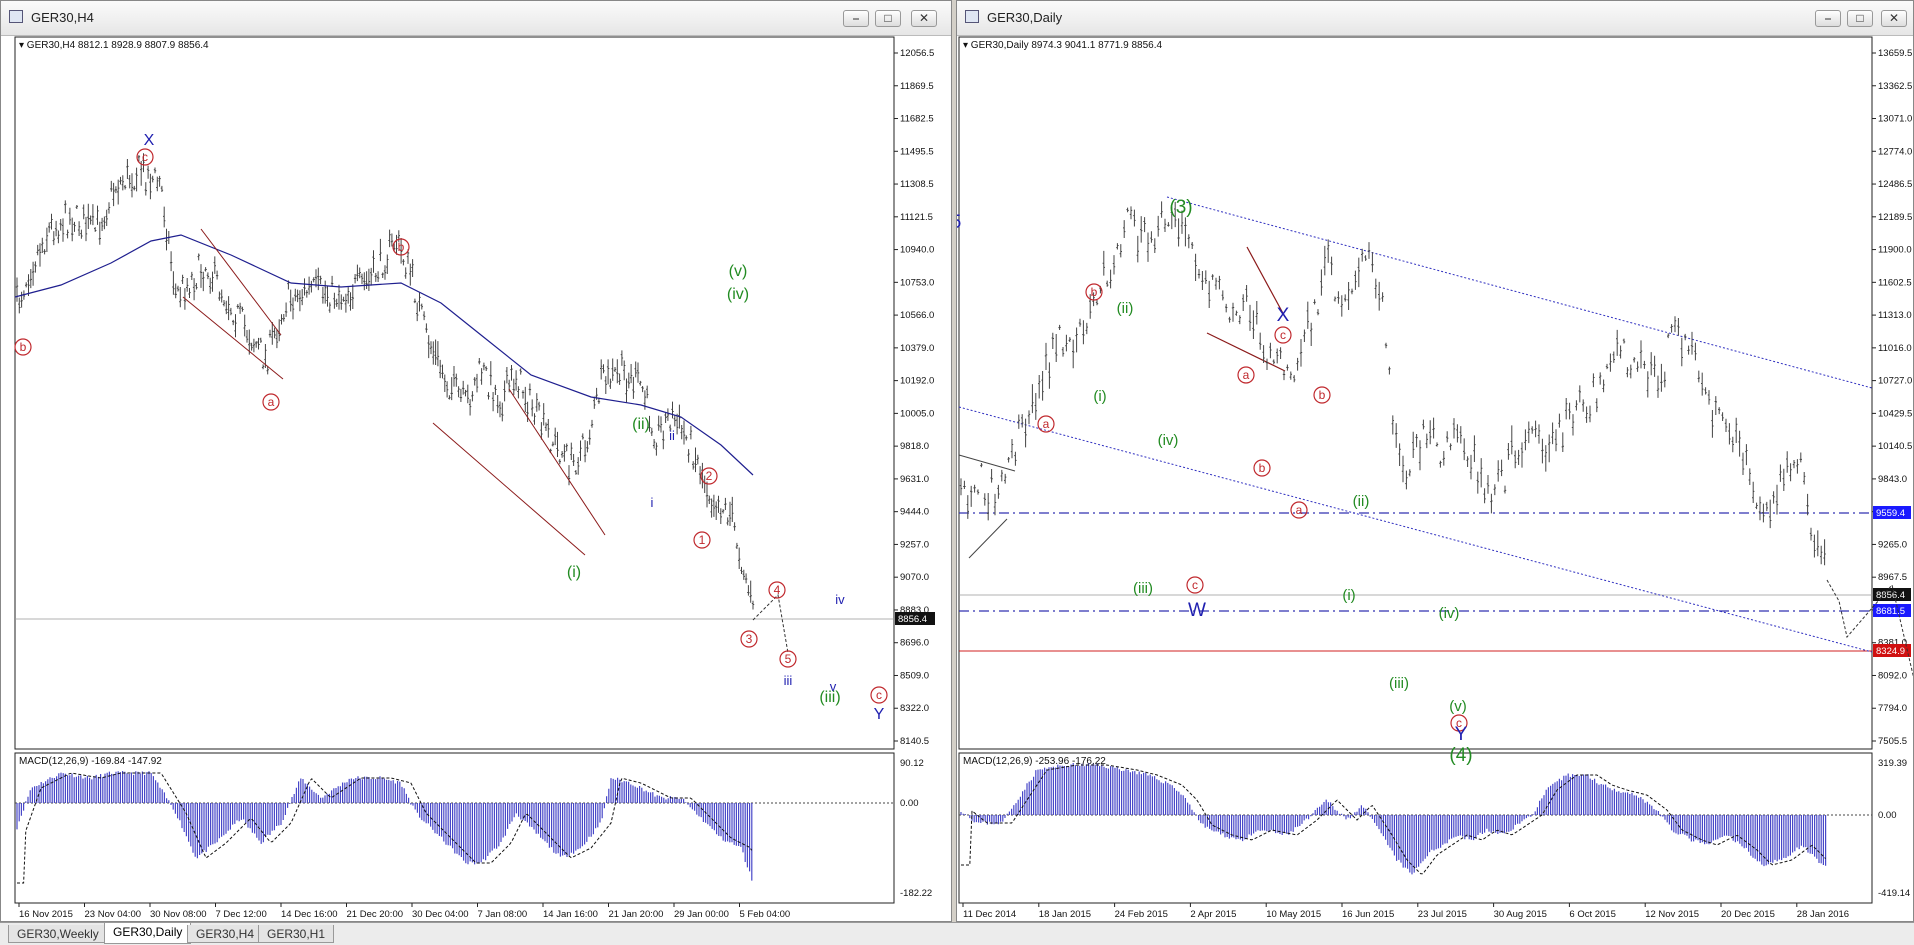  What do you see at coordinates (916, 217) in the screenshot?
I see `y-tick-label: 11121.5` at bounding box center [916, 217].